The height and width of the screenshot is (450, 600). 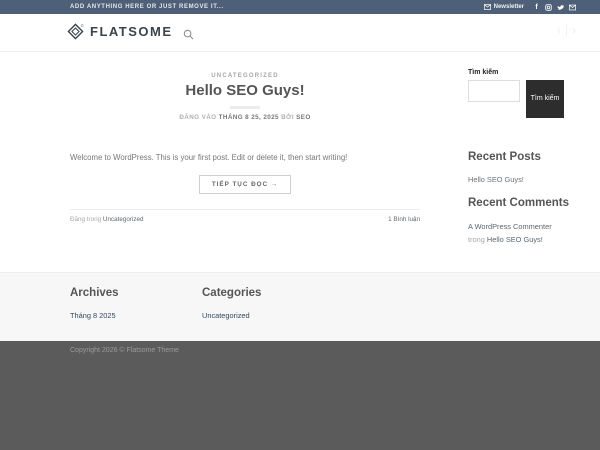 What do you see at coordinates (231, 315) in the screenshot?
I see `category-link: Uncategorized` at bounding box center [231, 315].